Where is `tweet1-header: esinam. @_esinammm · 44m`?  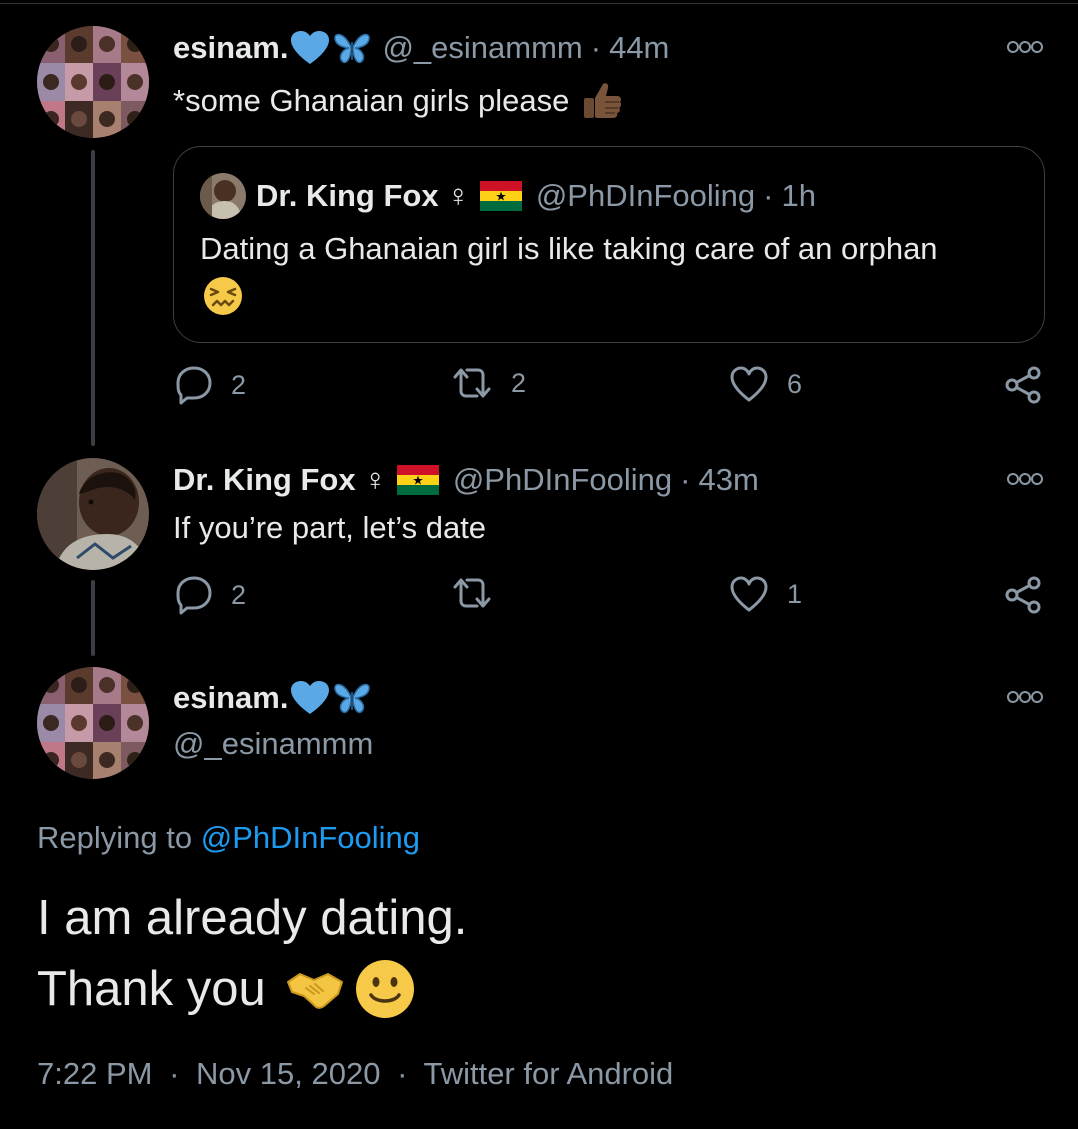 tweet1-header: esinam. @_esinammm · 44m is located at coordinates (421, 48).